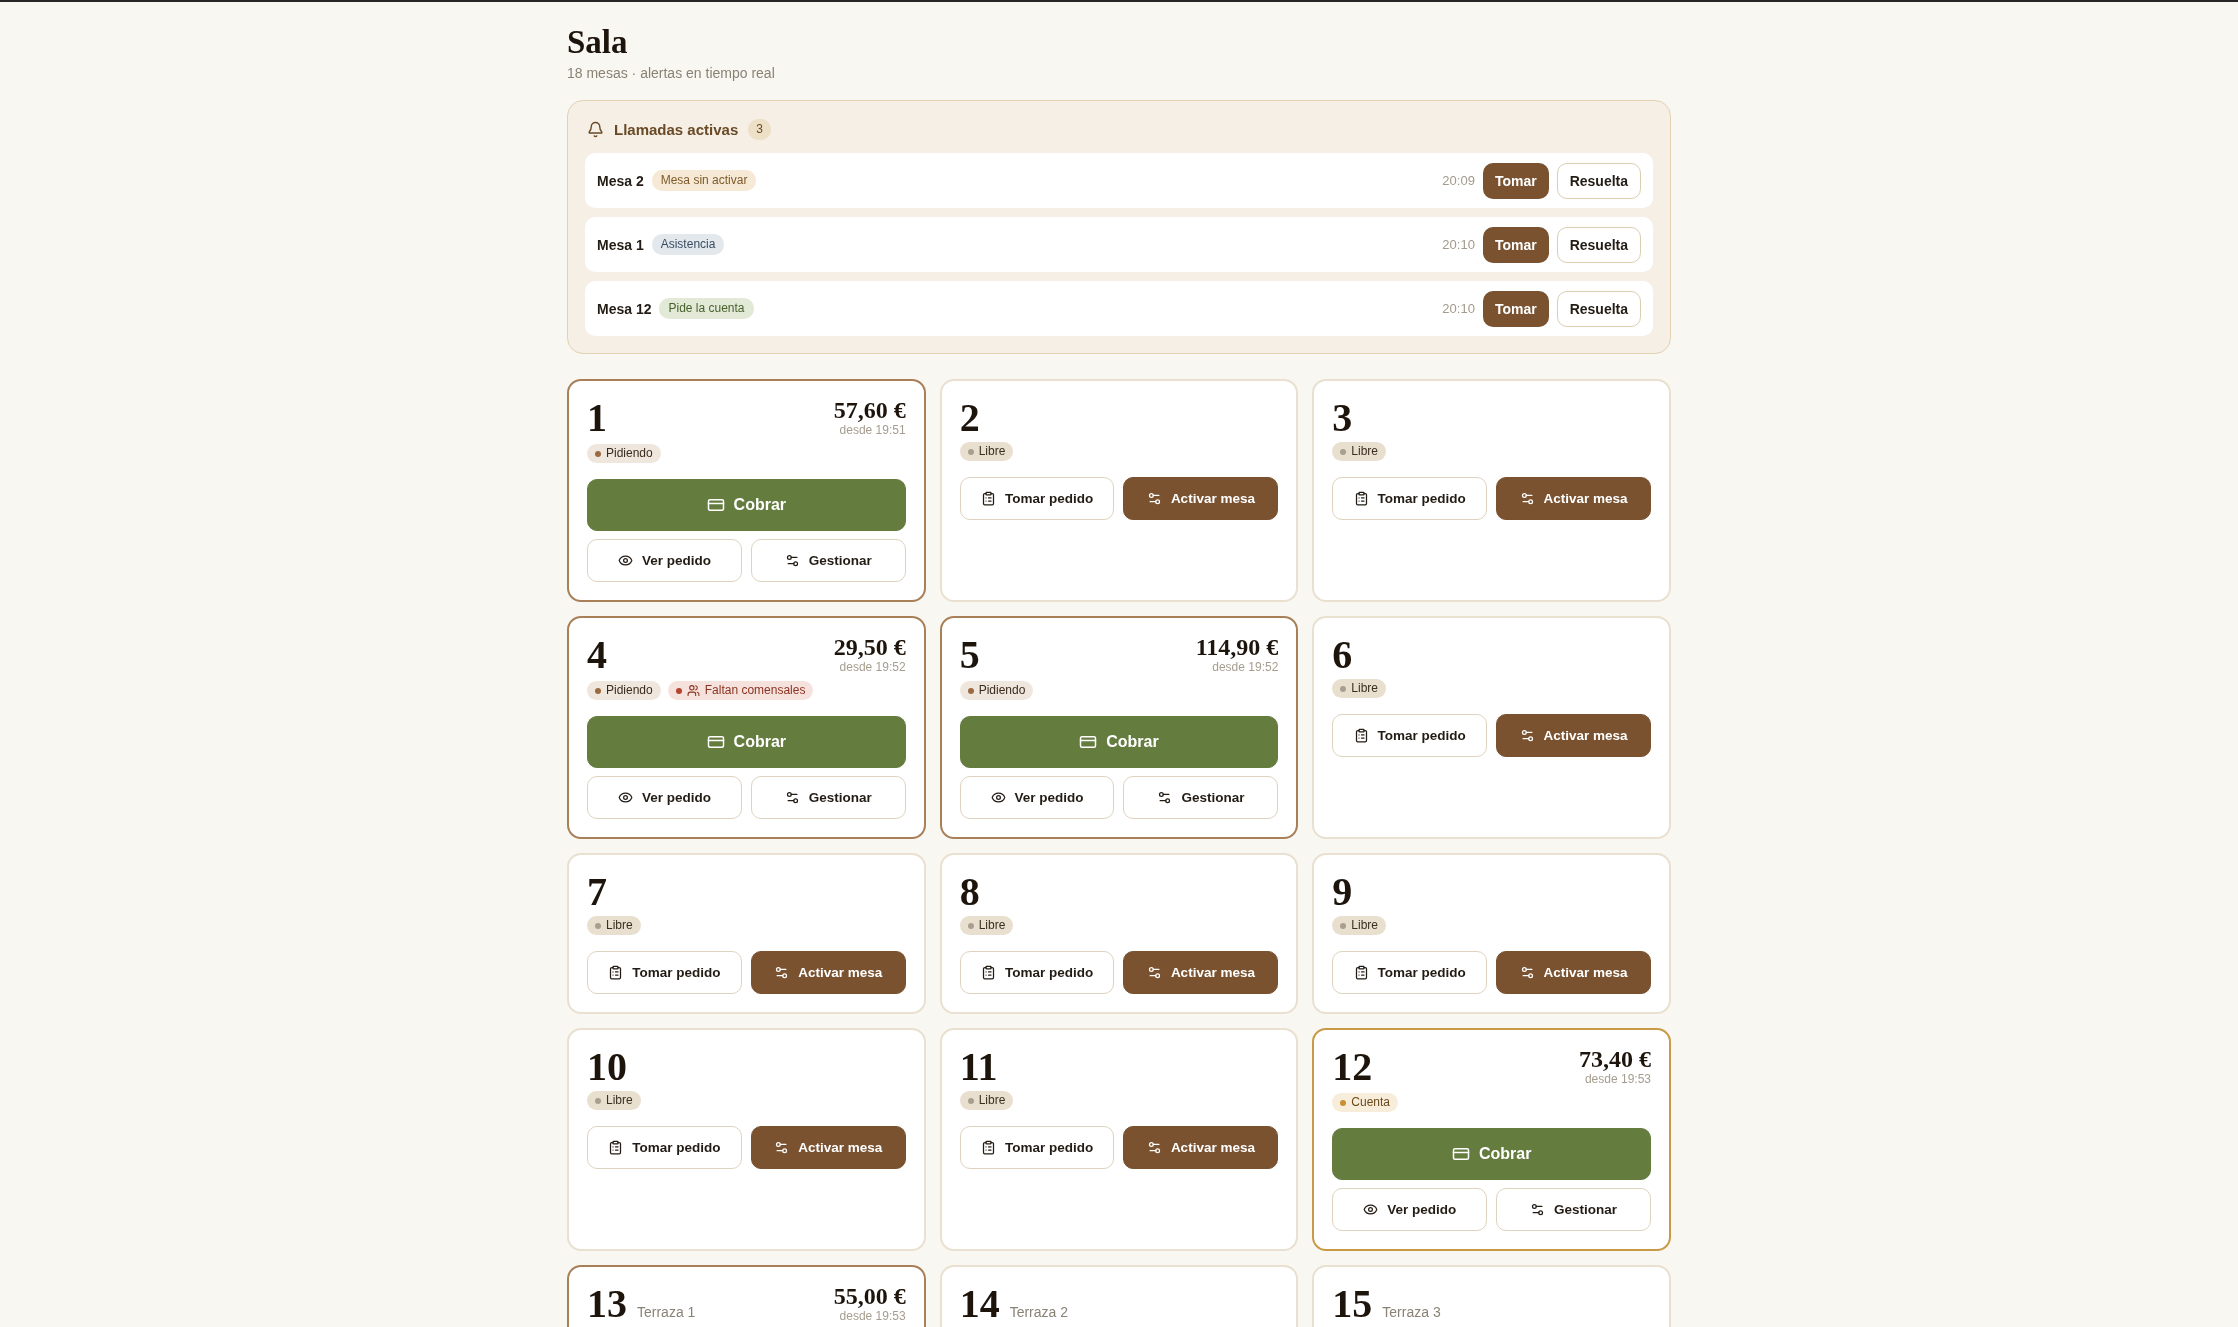 The height and width of the screenshot is (1327, 2238). Describe the element at coordinates (872, 667) in the screenshot. I see `since-time: desde 19:52` at that location.